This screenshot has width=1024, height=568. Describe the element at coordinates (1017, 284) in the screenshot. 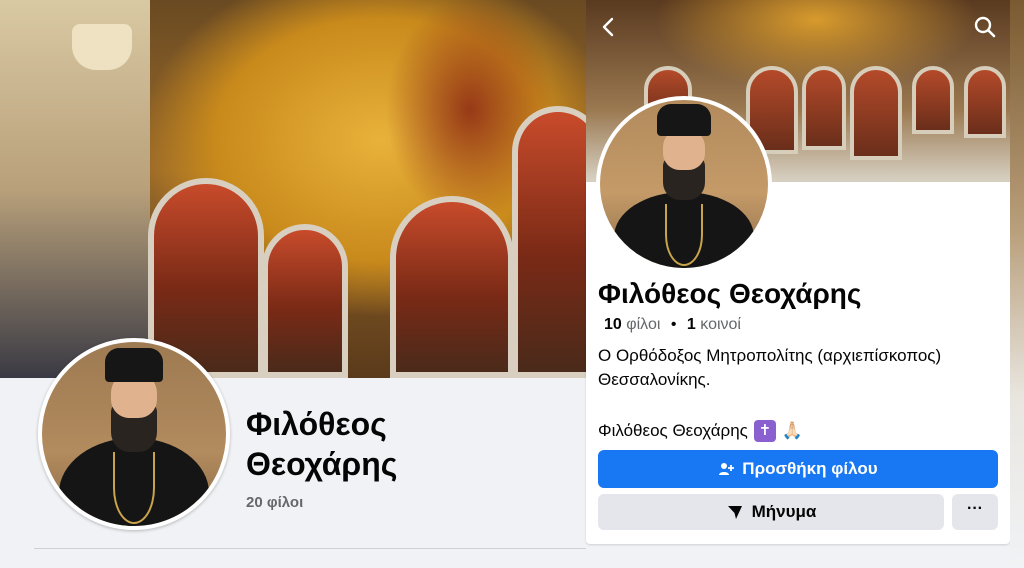

I see `background-edge` at that location.